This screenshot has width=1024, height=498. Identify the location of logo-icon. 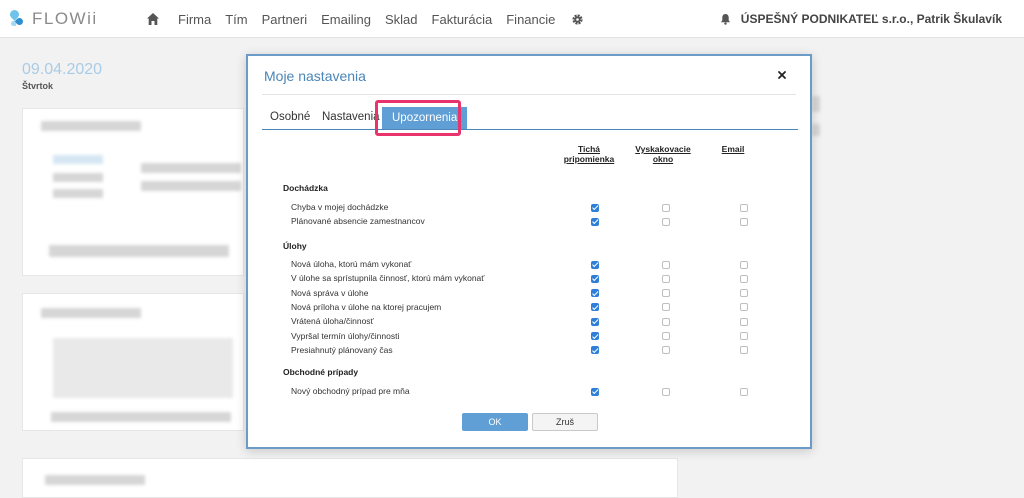
(17, 18).